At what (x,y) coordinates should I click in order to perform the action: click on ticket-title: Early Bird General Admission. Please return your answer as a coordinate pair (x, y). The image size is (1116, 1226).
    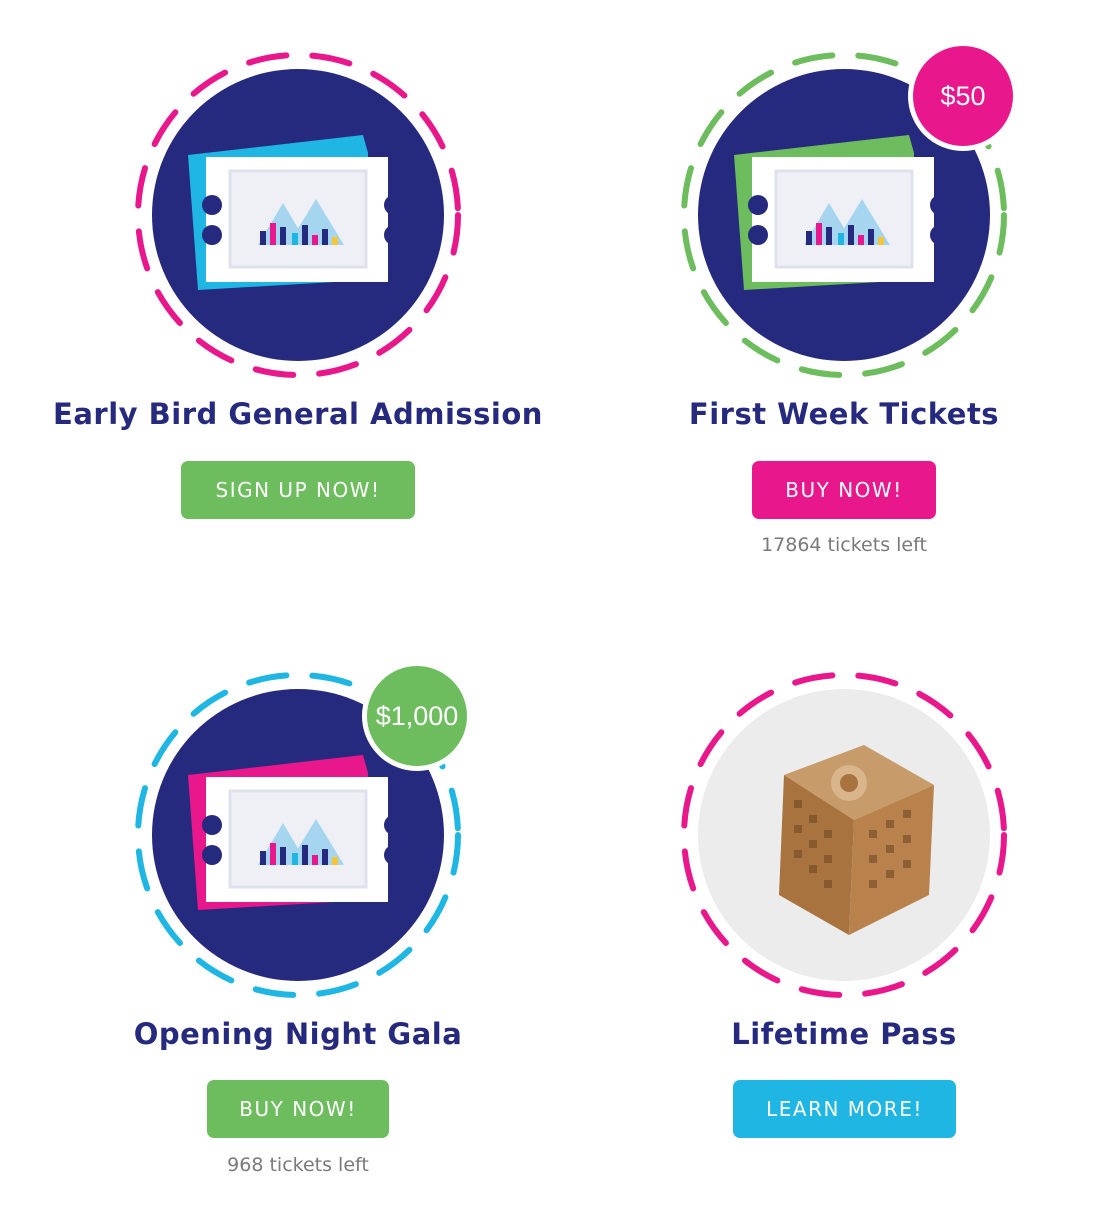
    Looking at the image, I should click on (298, 414).